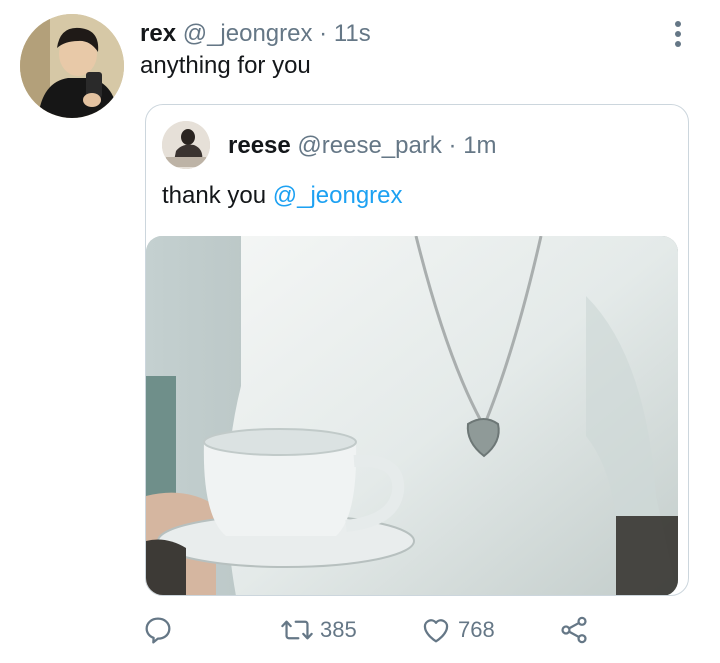 The height and width of the screenshot is (663, 720). I want to click on share-button, so click(574, 630).